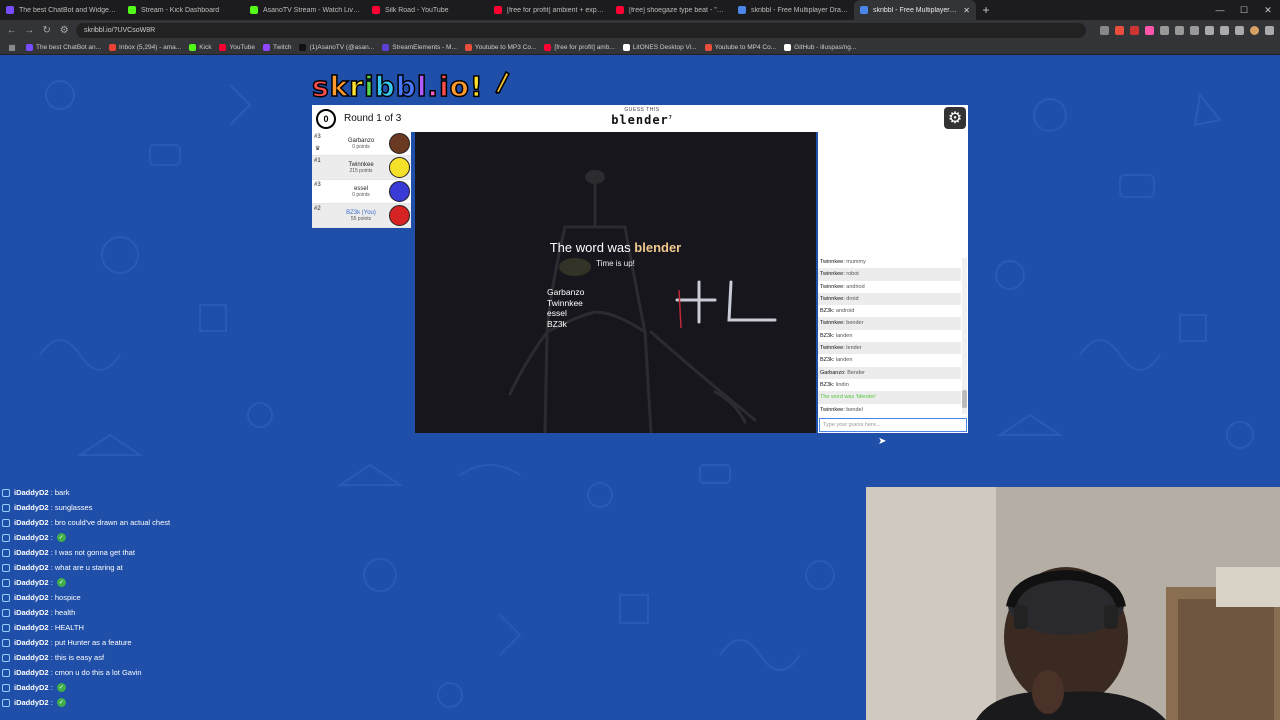 The height and width of the screenshot is (720, 1280). I want to click on player-info: Twinnkee 215 points, so click(361, 168).